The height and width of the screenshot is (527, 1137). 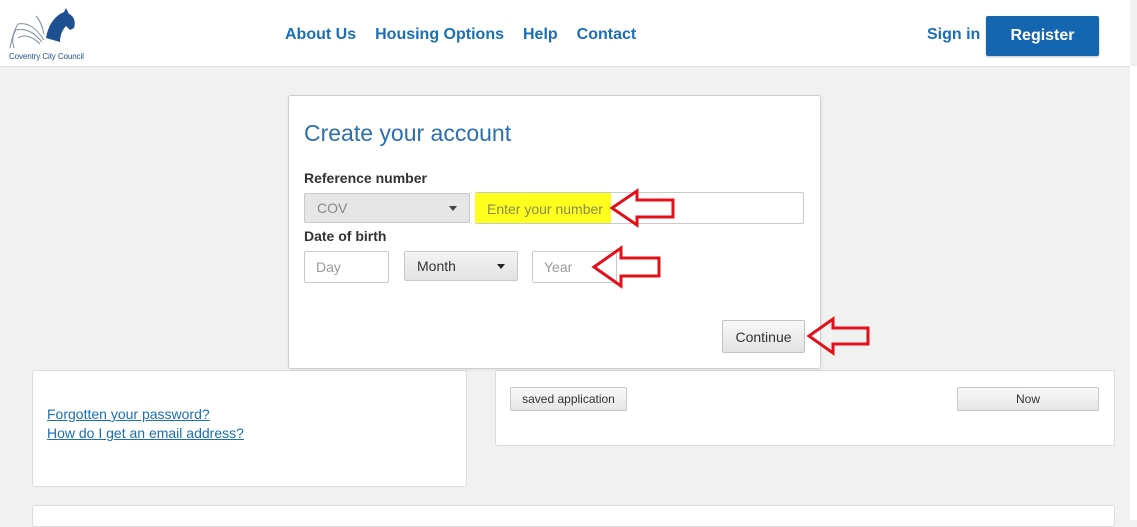 I want to click on nav-housing-options: Housing Options, so click(x=439, y=35).